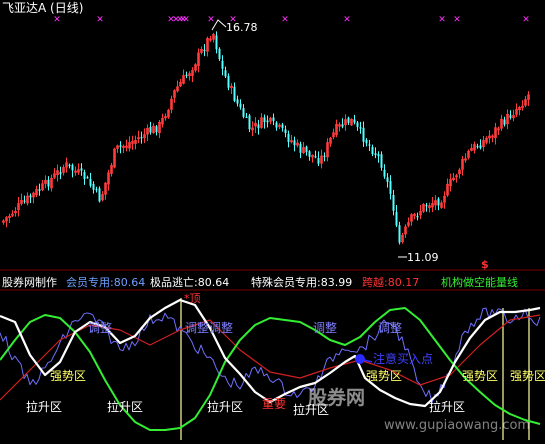 This screenshot has height=444, width=545. Describe the element at coordinates (192, 298) in the screenshot. I see `top-marker-label: *顶` at that location.